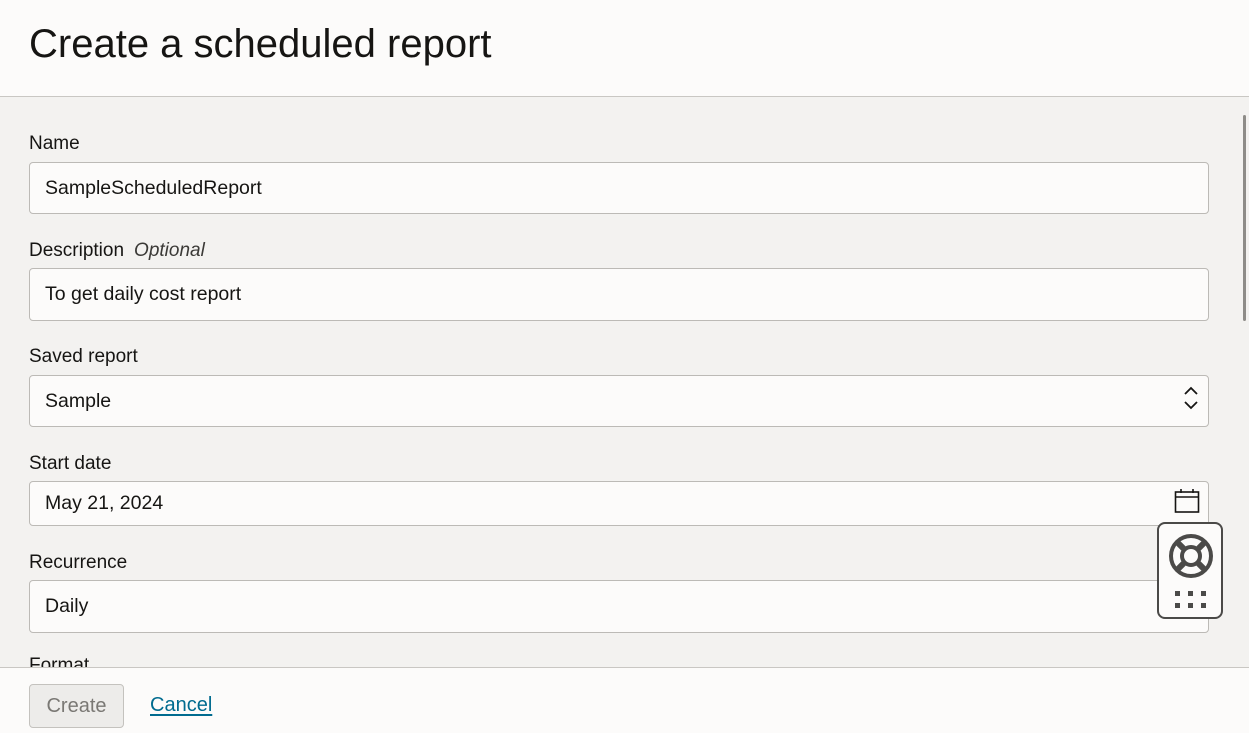 The width and height of the screenshot is (1249, 733). What do you see at coordinates (1191, 602) in the screenshot?
I see `grid-dots-icon` at bounding box center [1191, 602].